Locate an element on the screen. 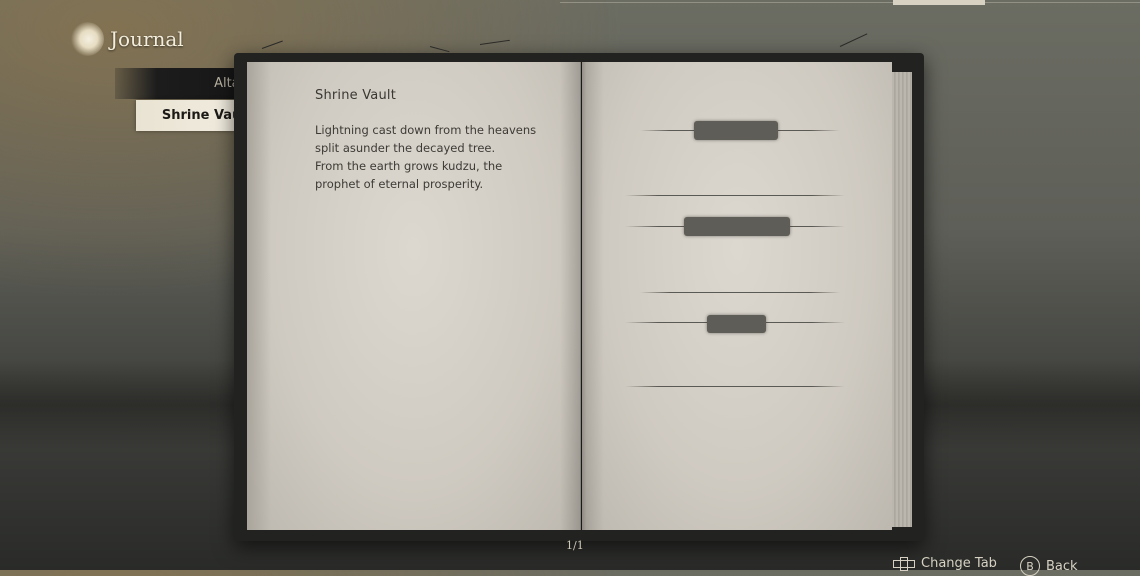  journal-header: Journal is located at coordinates (127, 39).